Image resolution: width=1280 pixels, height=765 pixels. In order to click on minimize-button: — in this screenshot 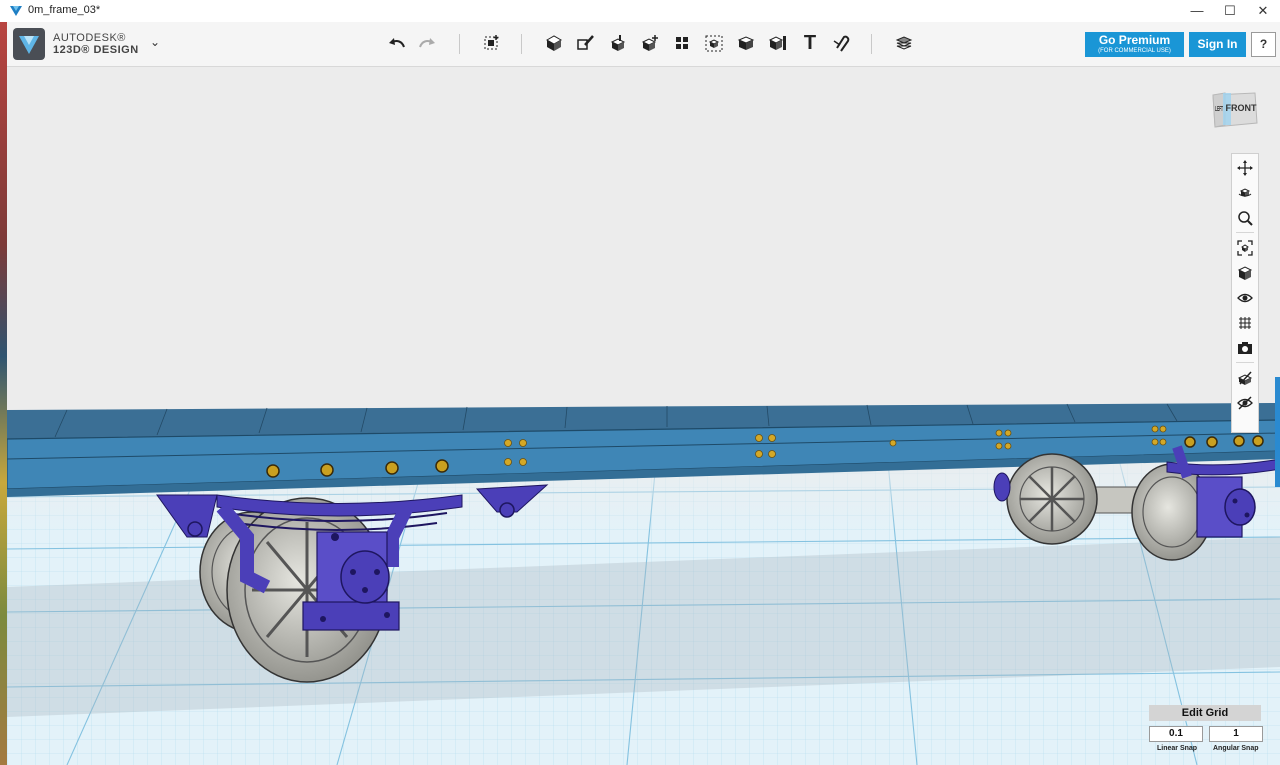, I will do `click(1197, 11)`.